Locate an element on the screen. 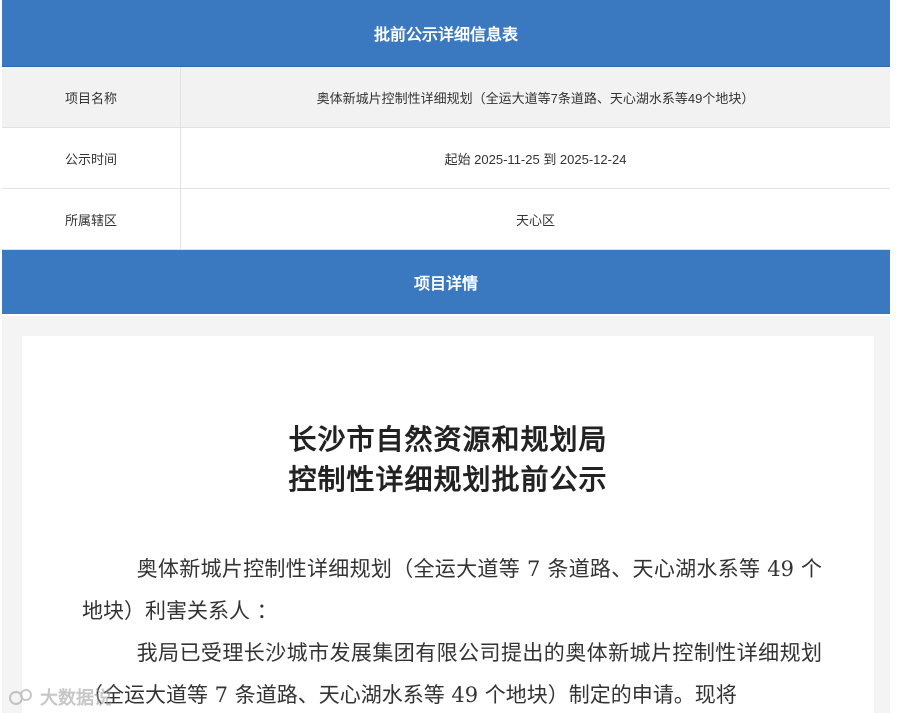 This screenshot has width=905, height=713. row-value: 起始 2025-11-25 到 2025-12-24 is located at coordinates (535, 159).